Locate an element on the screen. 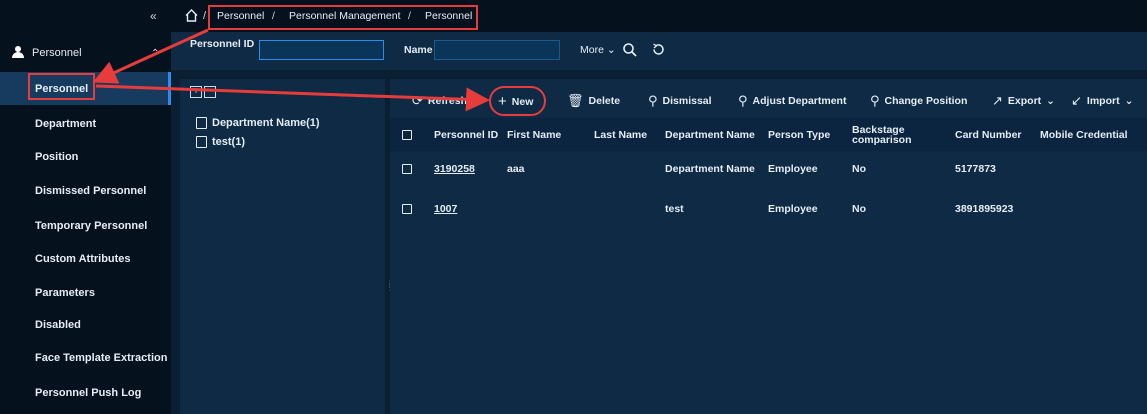  delete-button: 🗑 Delete is located at coordinates (593, 101).